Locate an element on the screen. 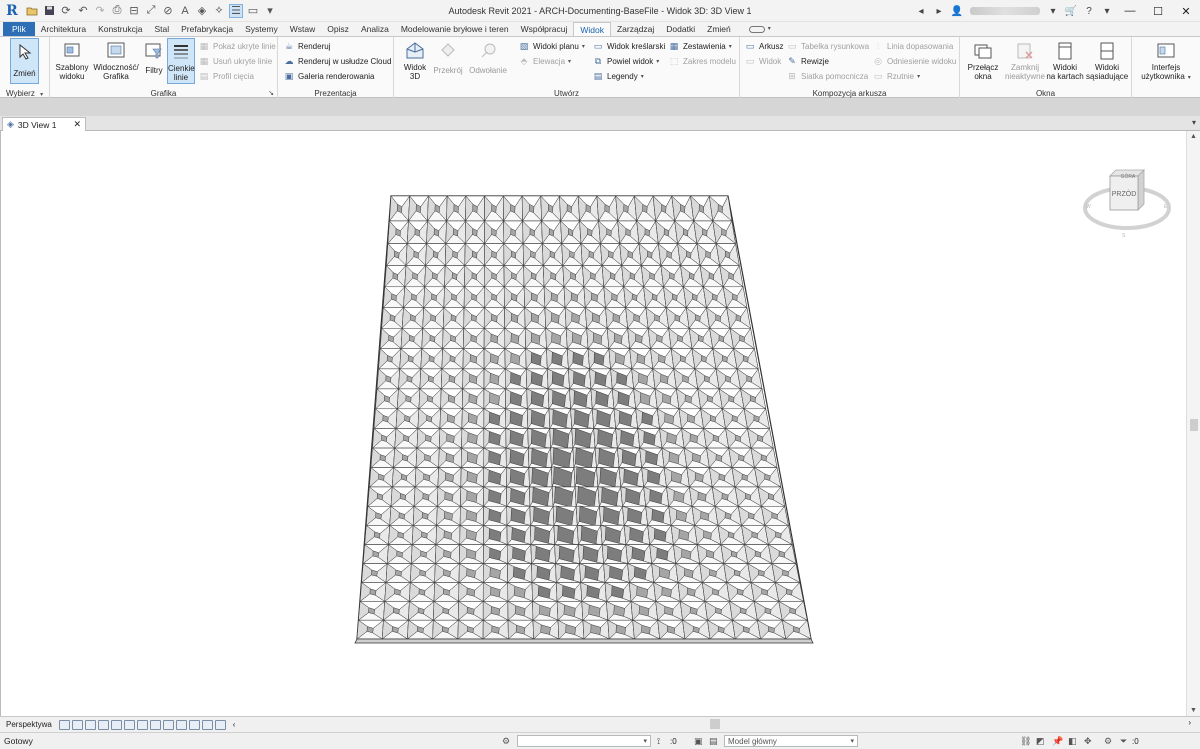 This screenshot has height=749, width=1200. user-icon: 👤 is located at coordinates (957, 11).